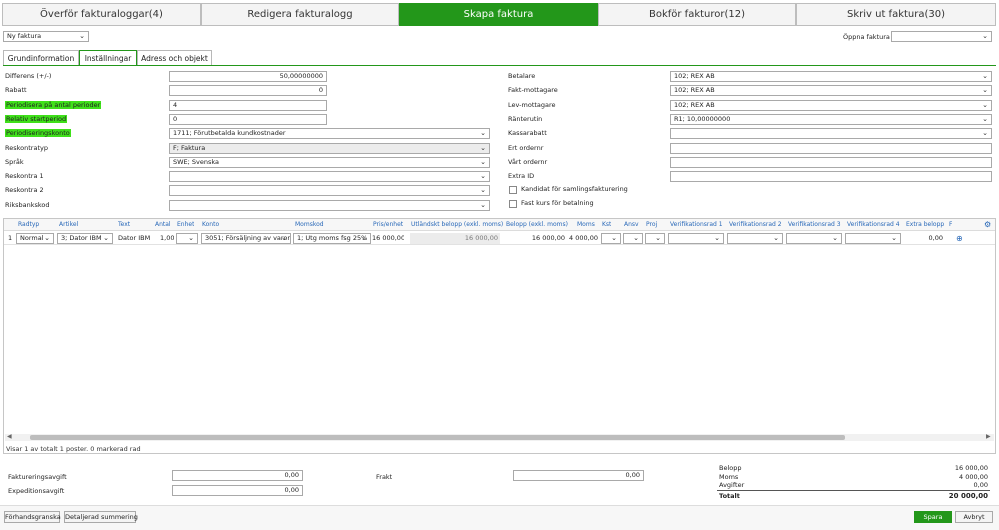 The height and width of the screenshot is (530, 999). Describe the element at coordinates (755, 238) in the screenshot. I see `verification-row-2-select: ⌄` at that location.